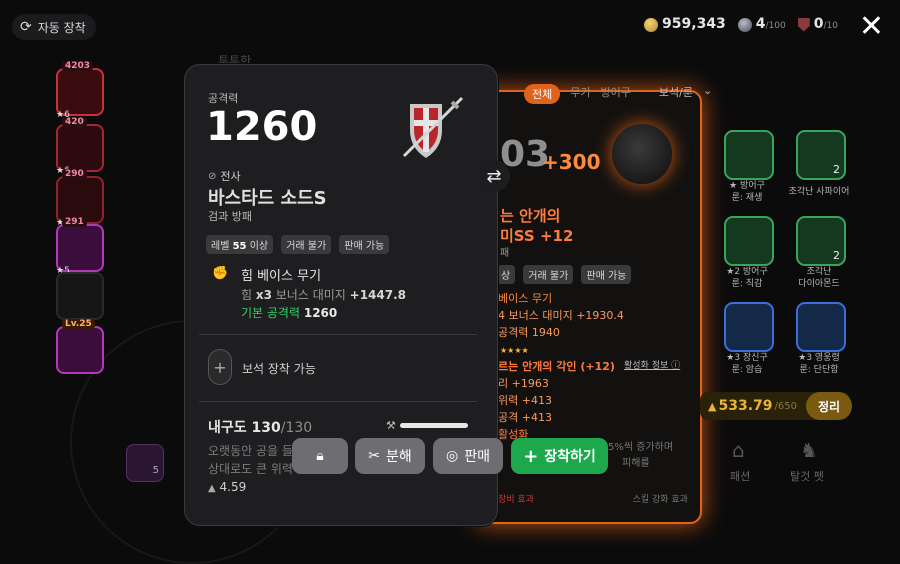 The height and width of the screenshot is (564, 900). What do you see at coordinates (747, 192) in the screenshot?
I see `inventory-item-label: ★ 방어구 룬: 재생` at bounding box center [747, 192].